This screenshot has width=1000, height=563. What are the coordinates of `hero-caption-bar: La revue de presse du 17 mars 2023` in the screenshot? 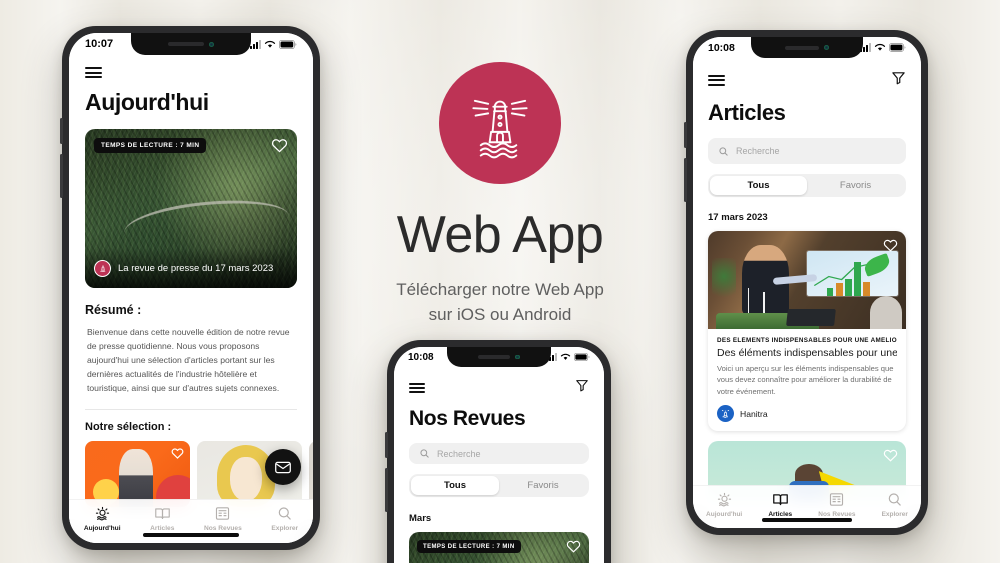 It's located at (191, 268).